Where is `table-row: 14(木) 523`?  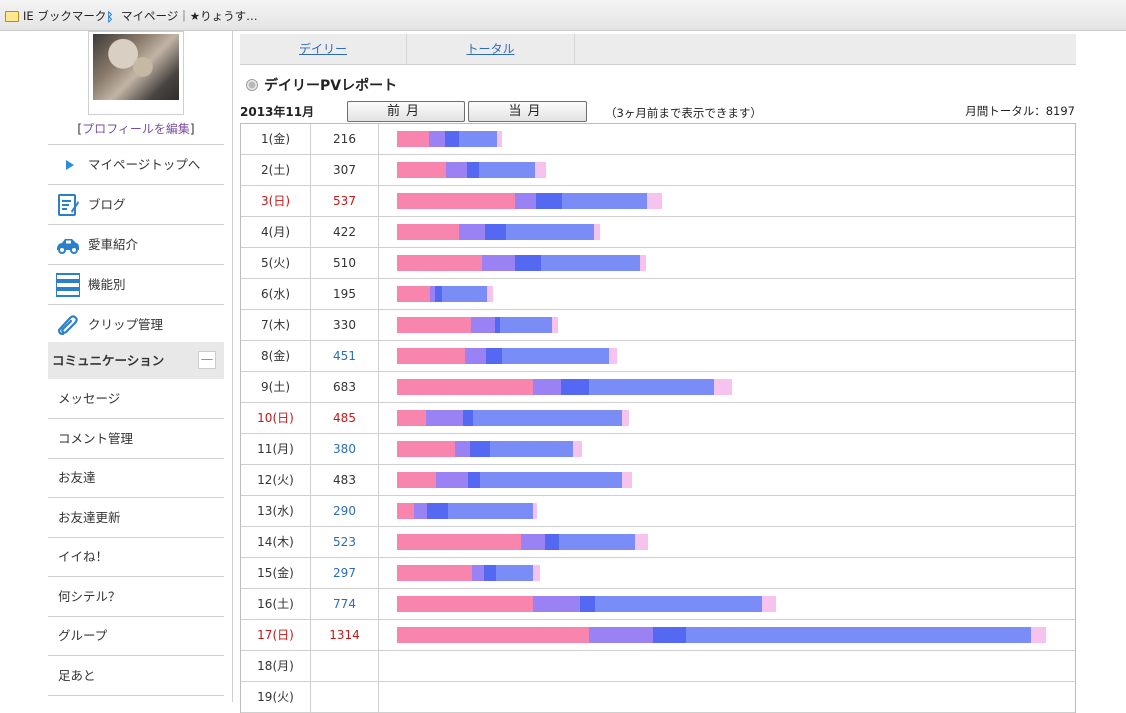
table-row: 14(木) 523 is located at coordinates (658, 542).